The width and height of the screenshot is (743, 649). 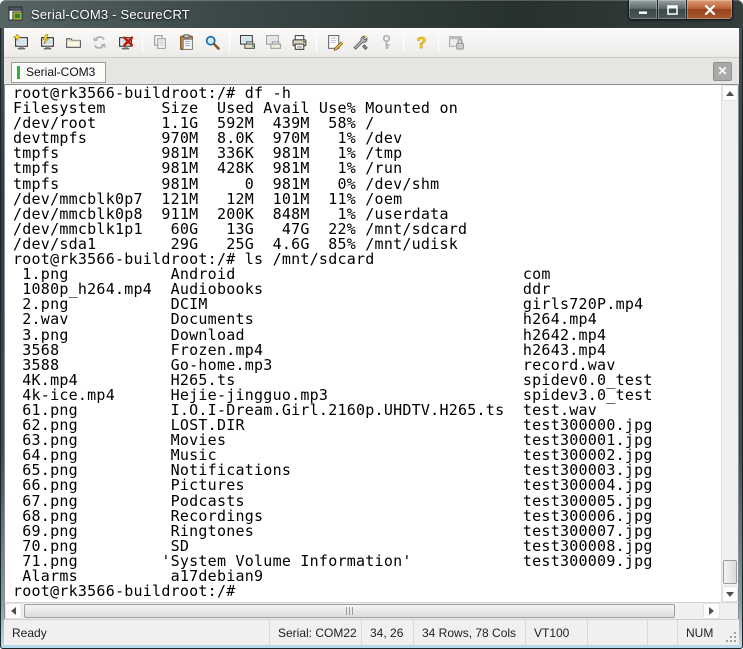 I want to click on connect-in-tab-icon, so click(x=73, y=42).